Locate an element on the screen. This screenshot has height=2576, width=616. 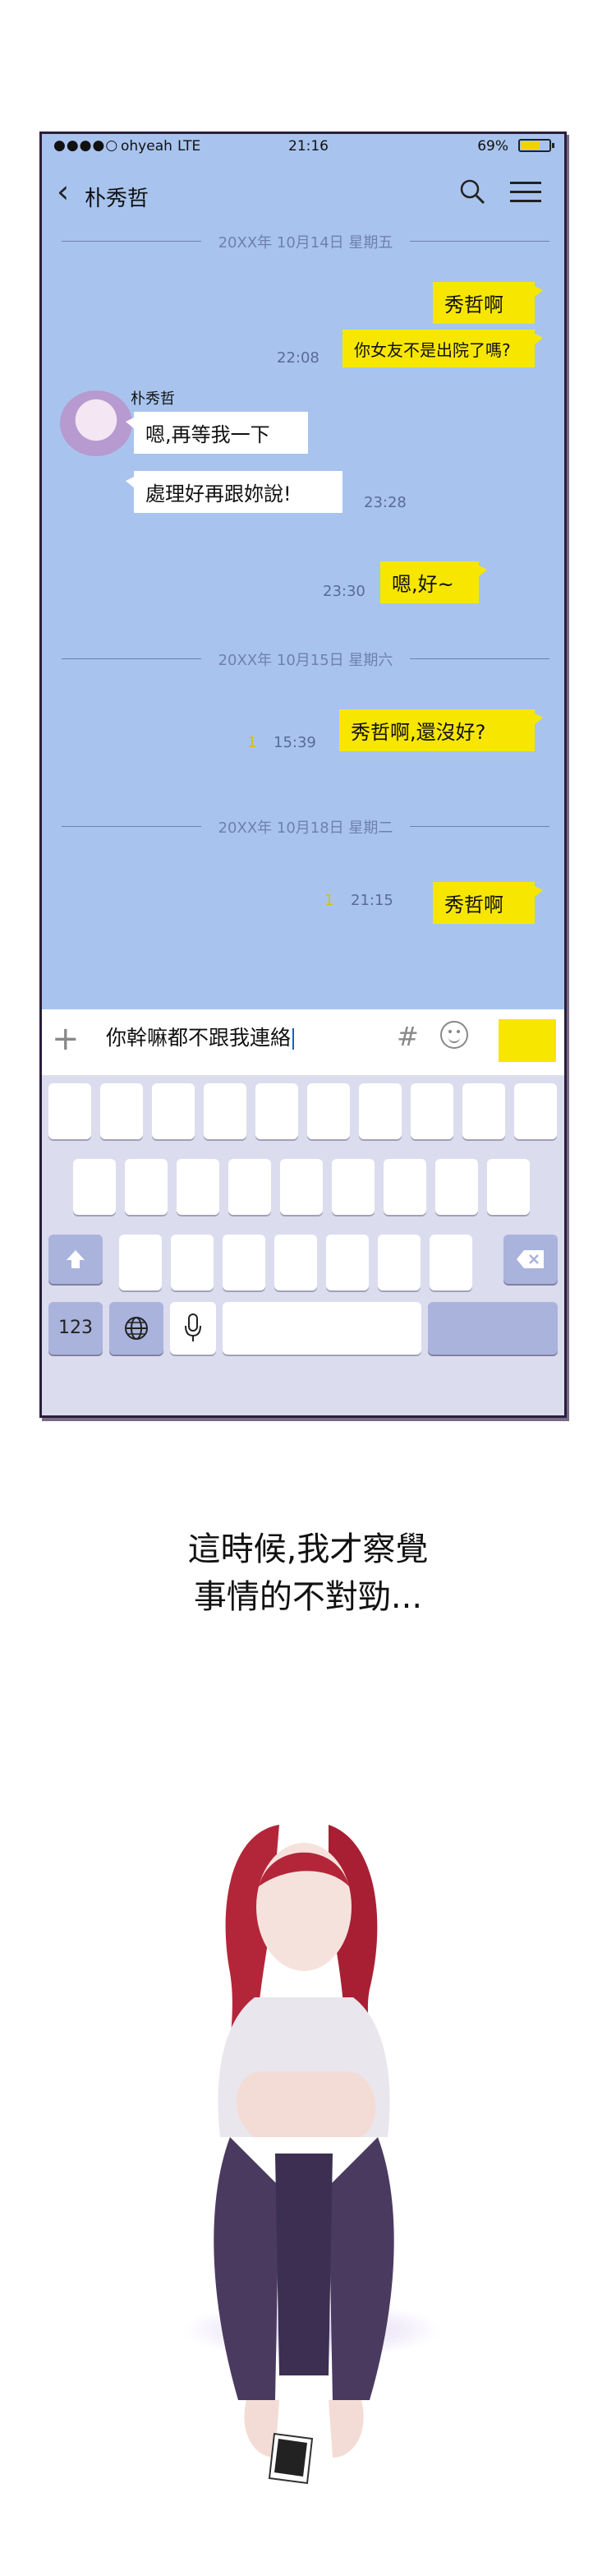
chevron-left-icon: ‹ is located at coordinates (63, 192).